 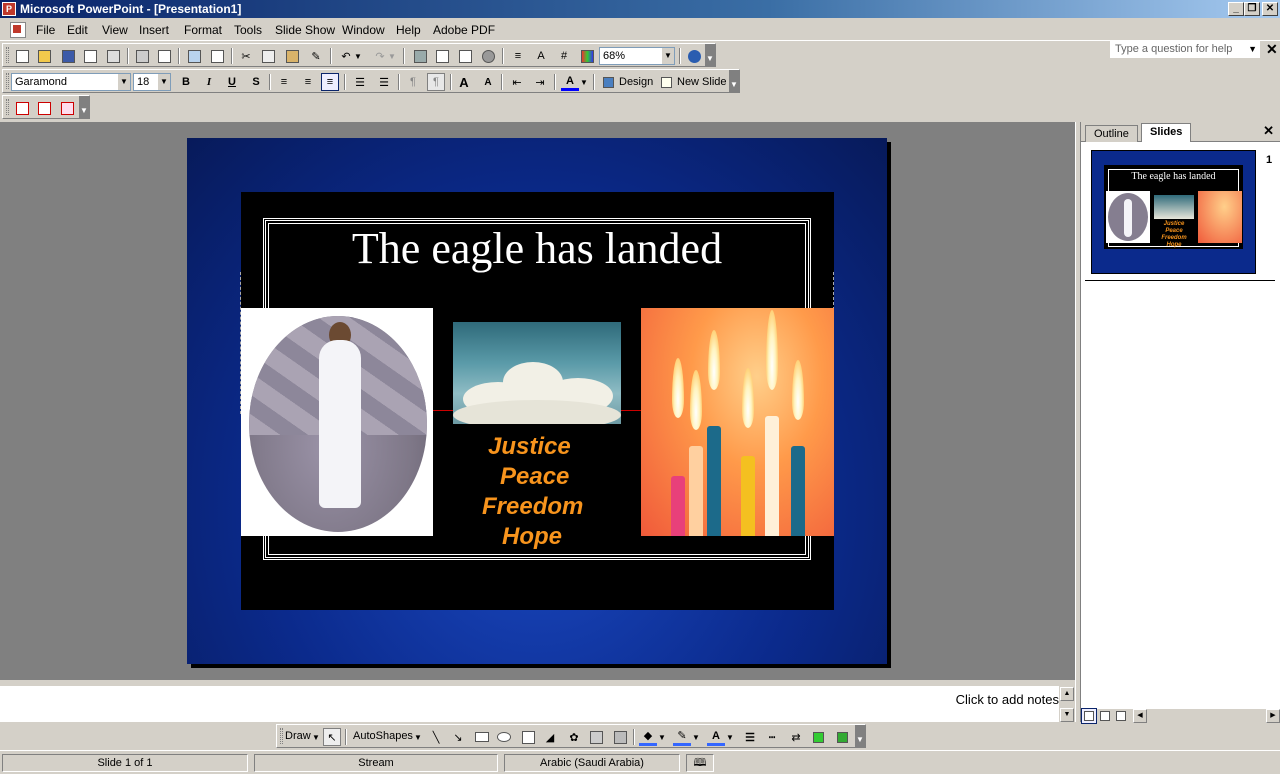 I want to click on bold-button: B, so click(x=186, y=82).